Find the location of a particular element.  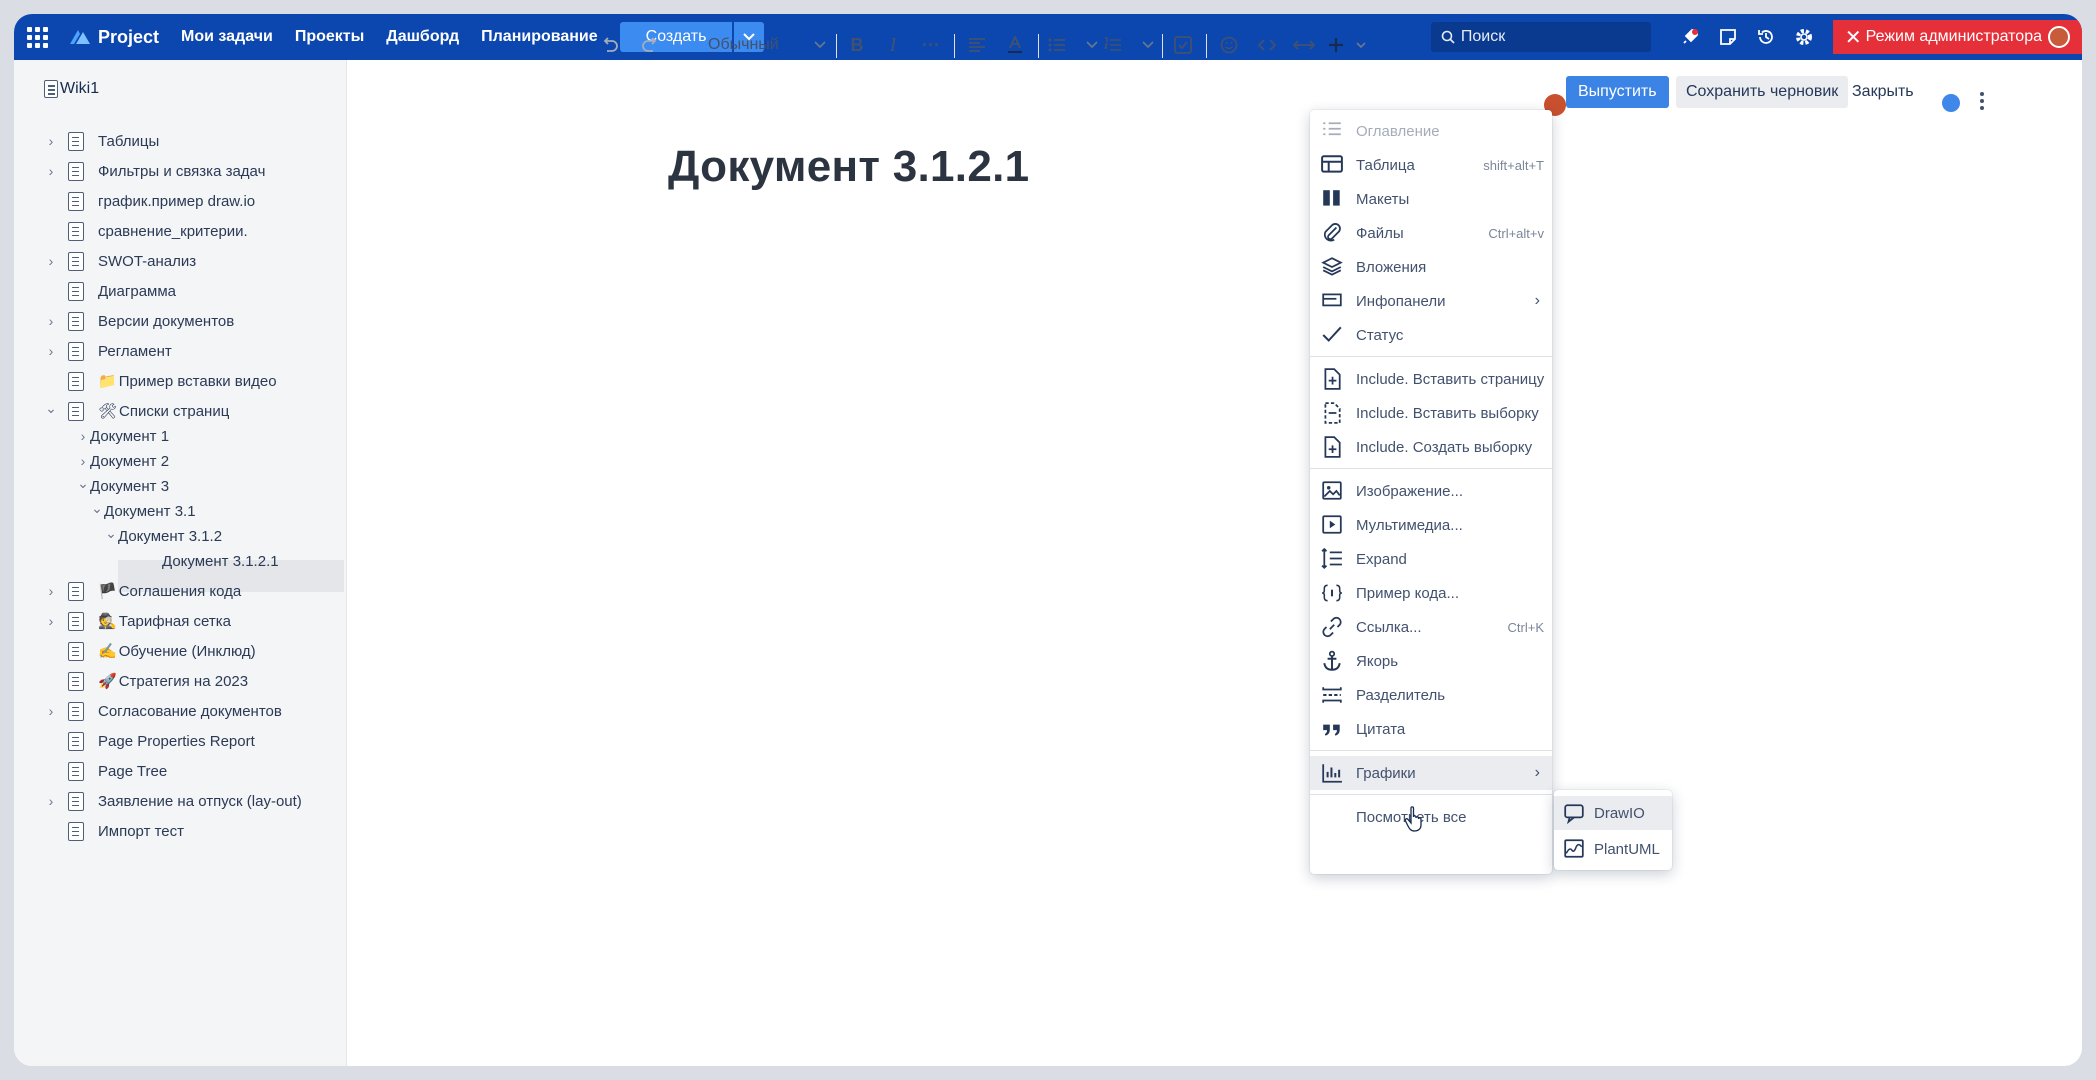

space-title: Wiki1 is located at coordinates (71, 89).